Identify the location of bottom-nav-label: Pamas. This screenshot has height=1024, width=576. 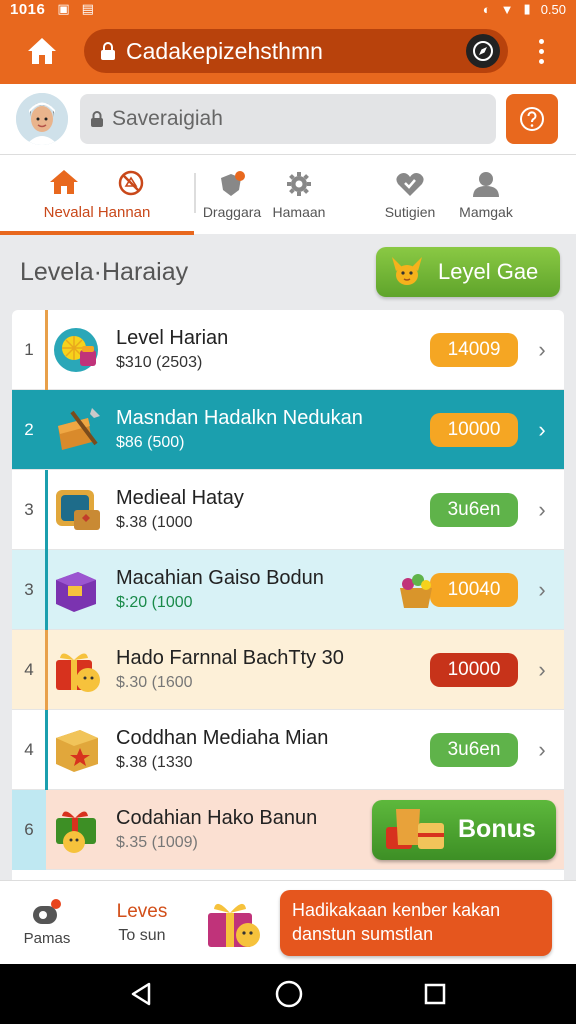
(47, 938).